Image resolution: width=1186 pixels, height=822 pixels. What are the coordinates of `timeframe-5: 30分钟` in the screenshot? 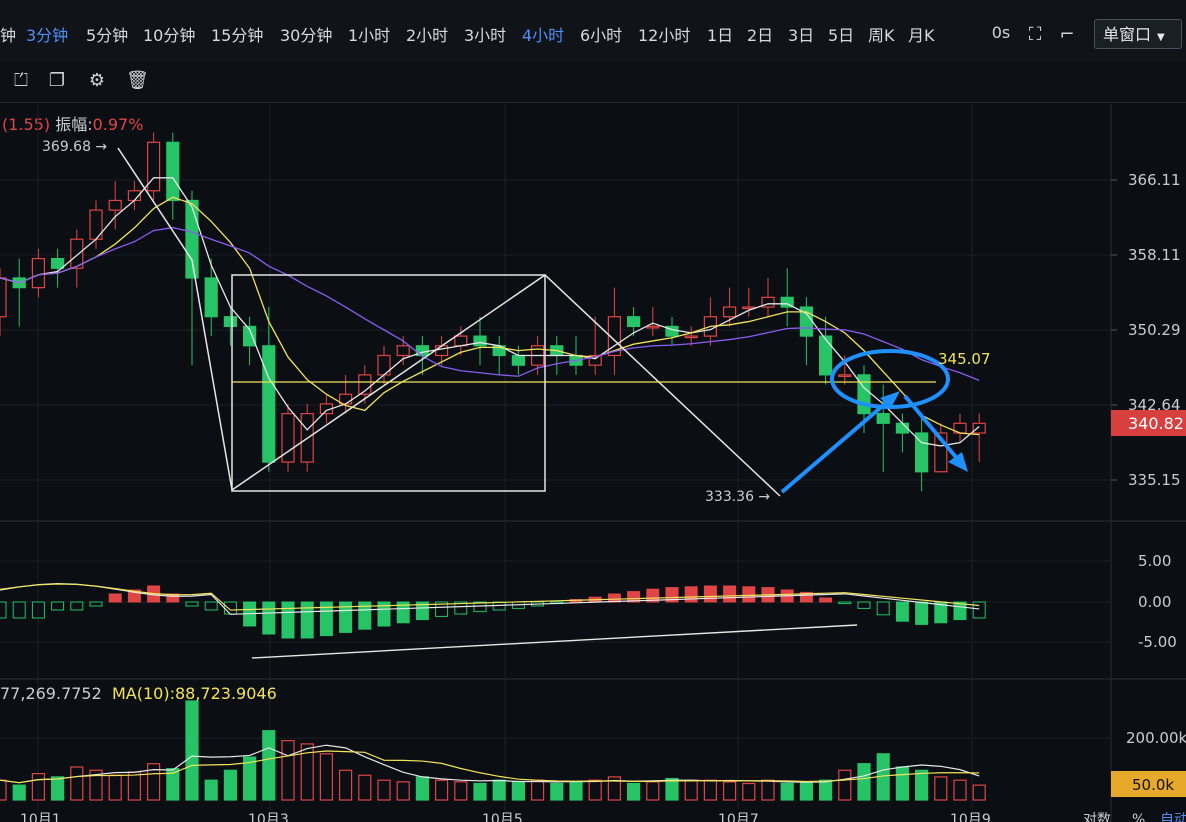 It's located at (306, 34).